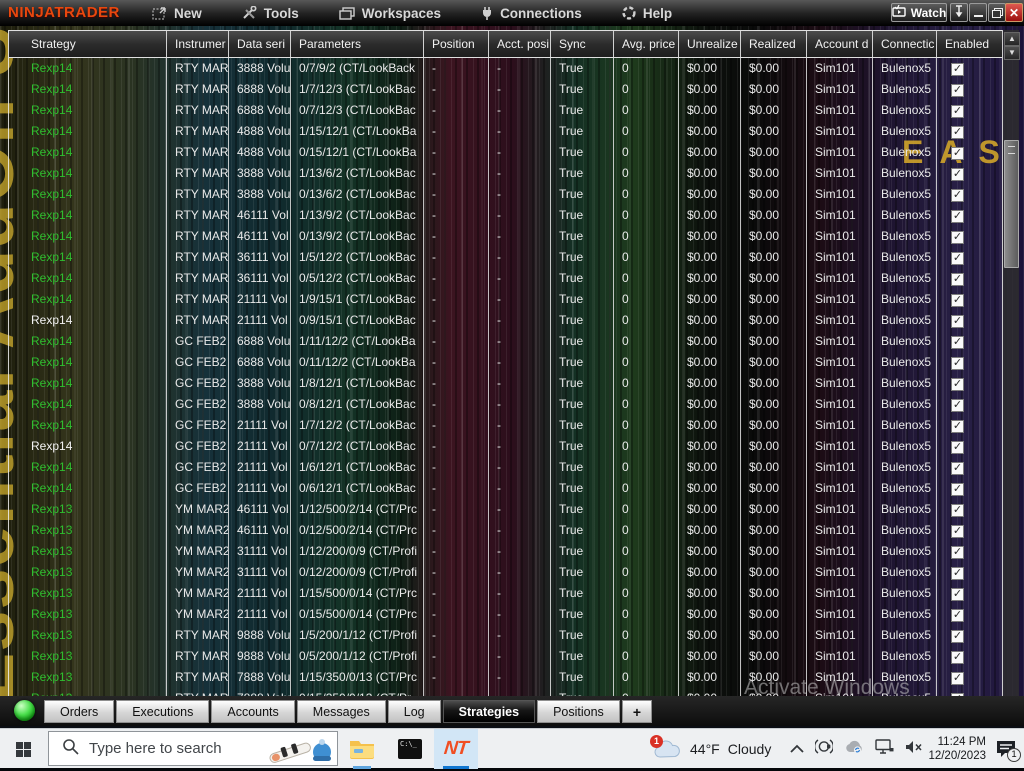  I want to click on tab-orders: Orders, so click(79, 711).